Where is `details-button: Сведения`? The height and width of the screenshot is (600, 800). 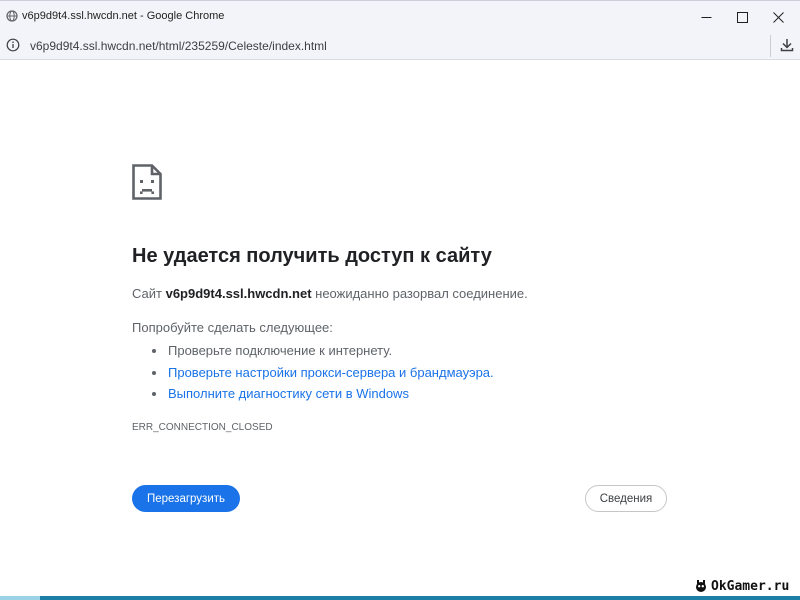 details-button: Сведения is located at coordinates (626, 498).